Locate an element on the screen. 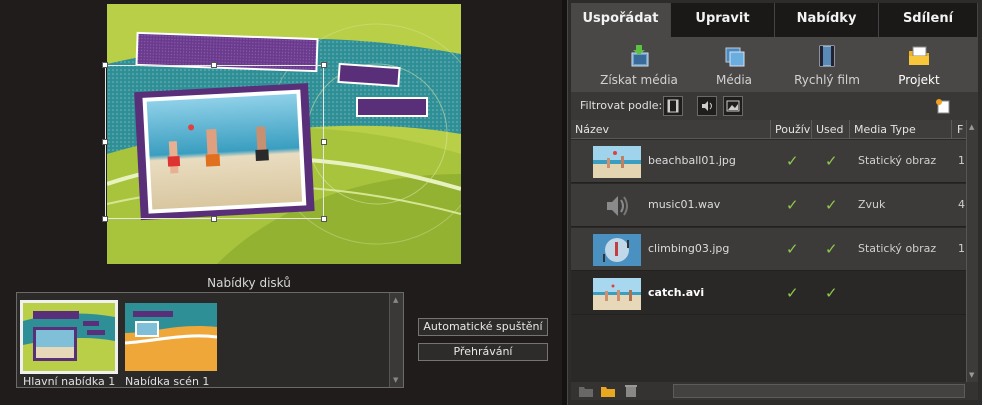  table-horizontal-scrollbar is located at coordinates (819, 391).